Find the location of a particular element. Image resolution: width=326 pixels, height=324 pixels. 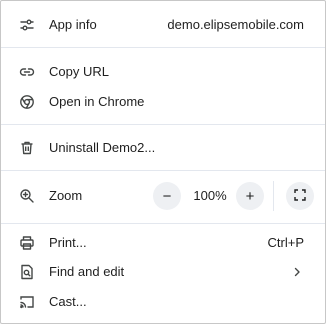

zoom-out-button: − is located at coordinates (167, 196).